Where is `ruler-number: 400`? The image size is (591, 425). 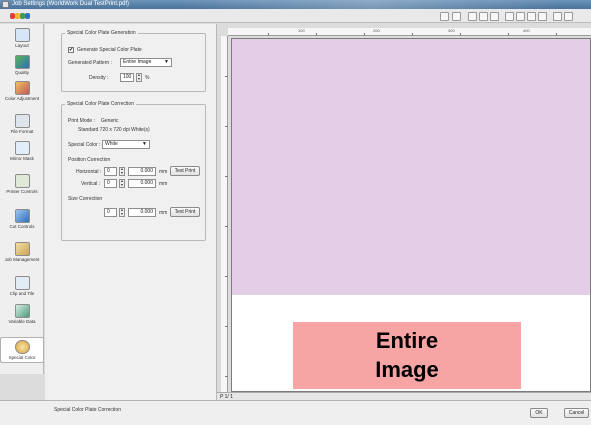 ruler-number: 400 is located at coordinates (526, 30).